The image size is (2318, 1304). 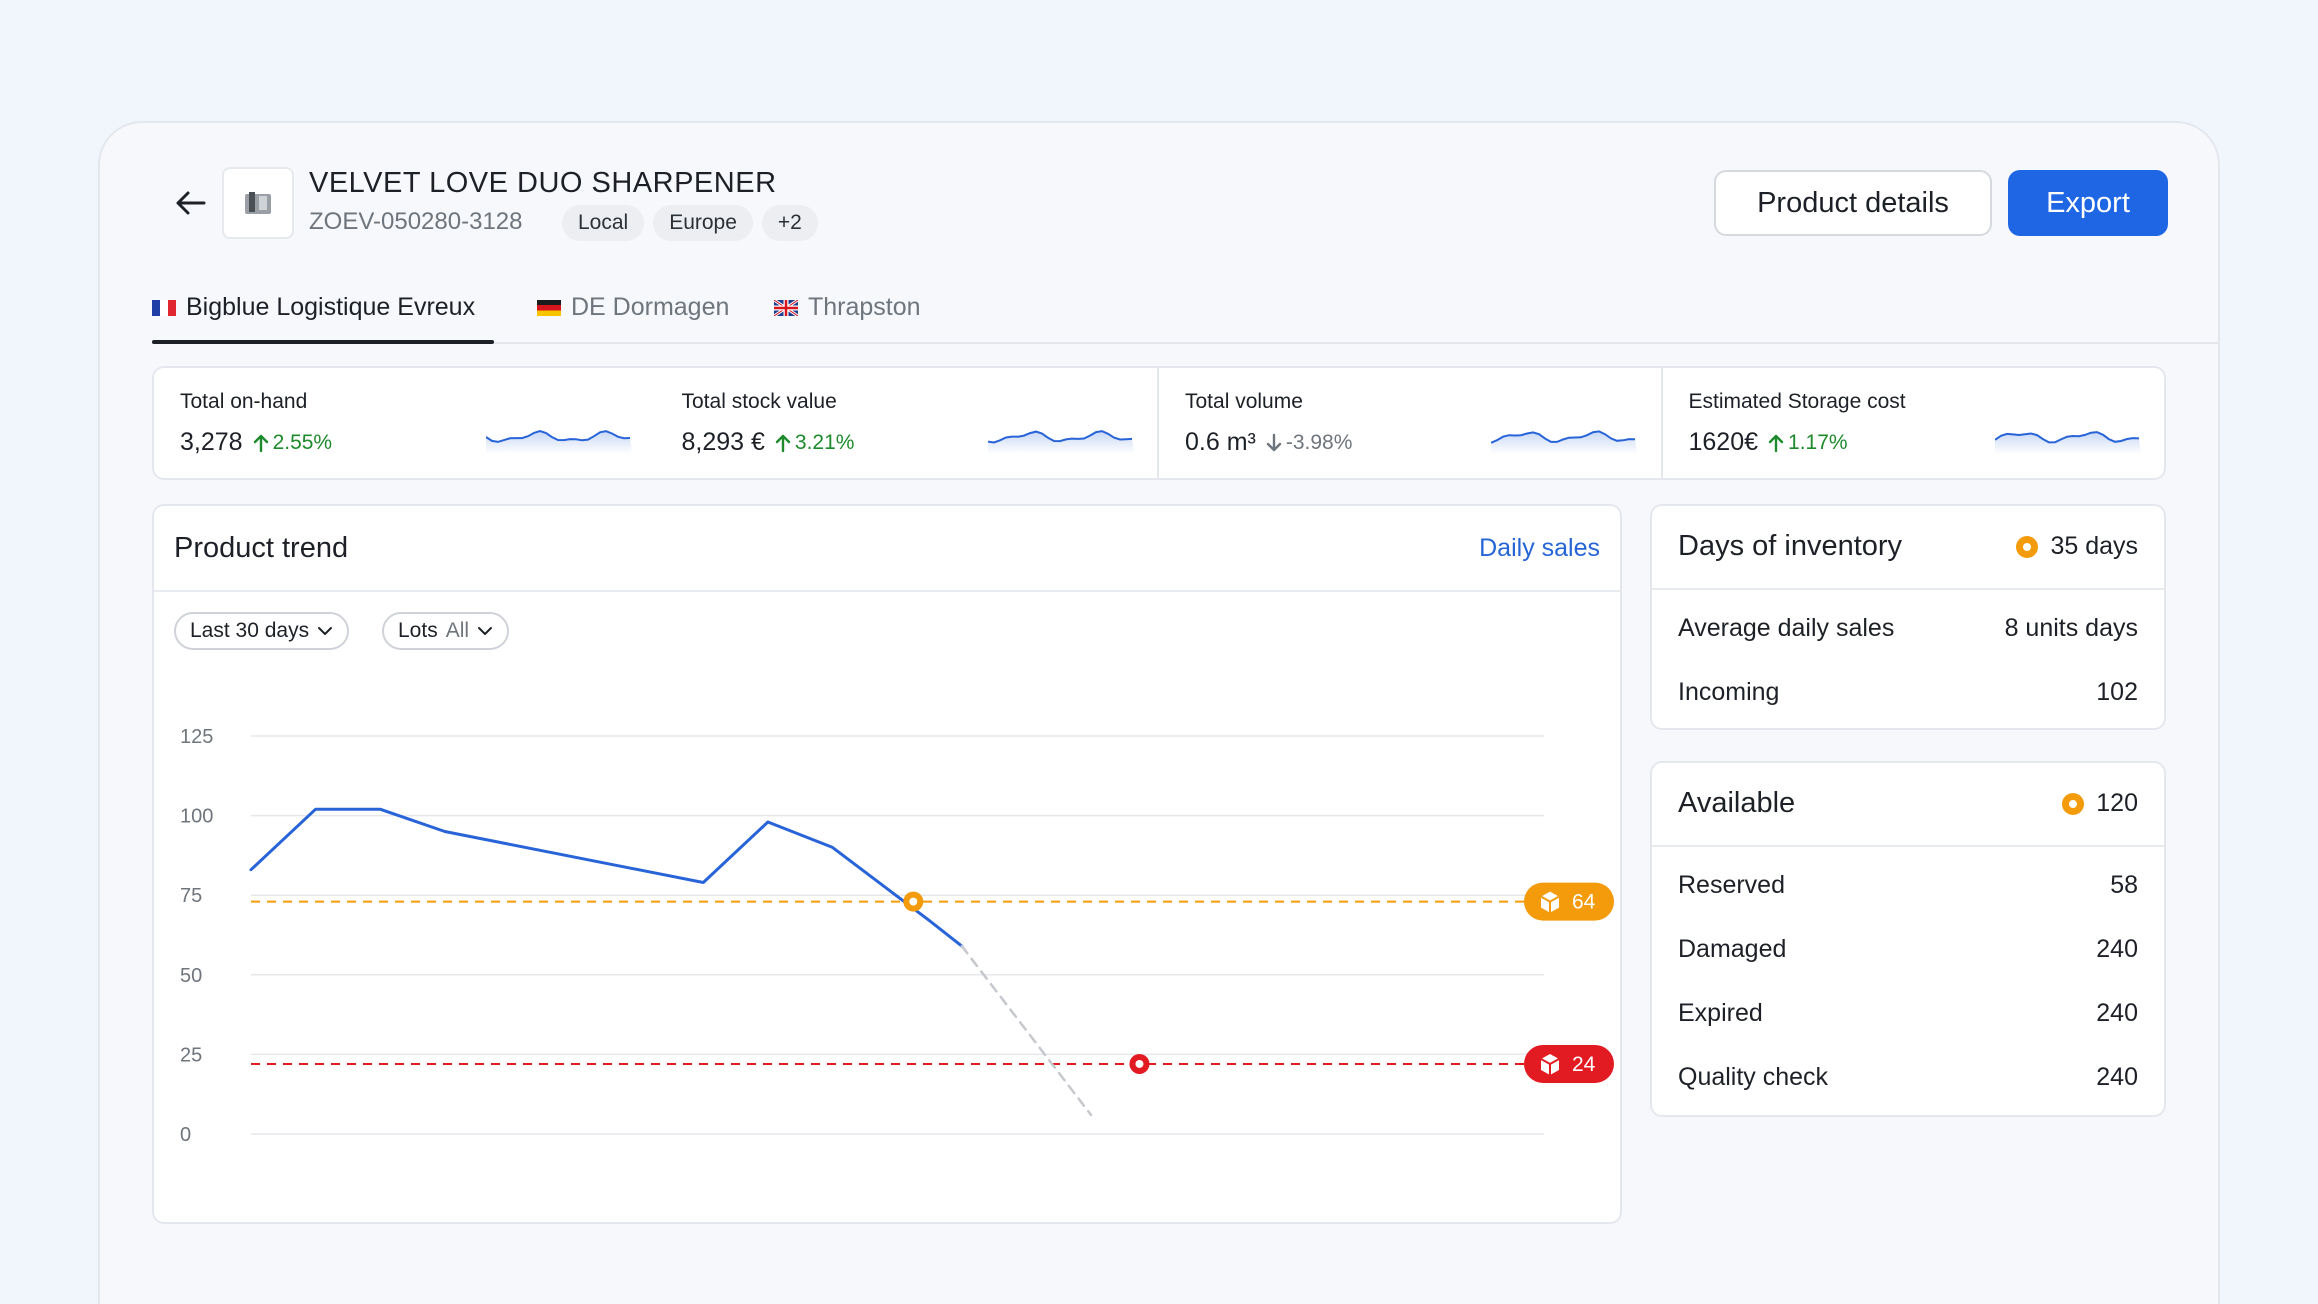 I want to click on row-label: Quality check, so click(x=1753, y=1077).